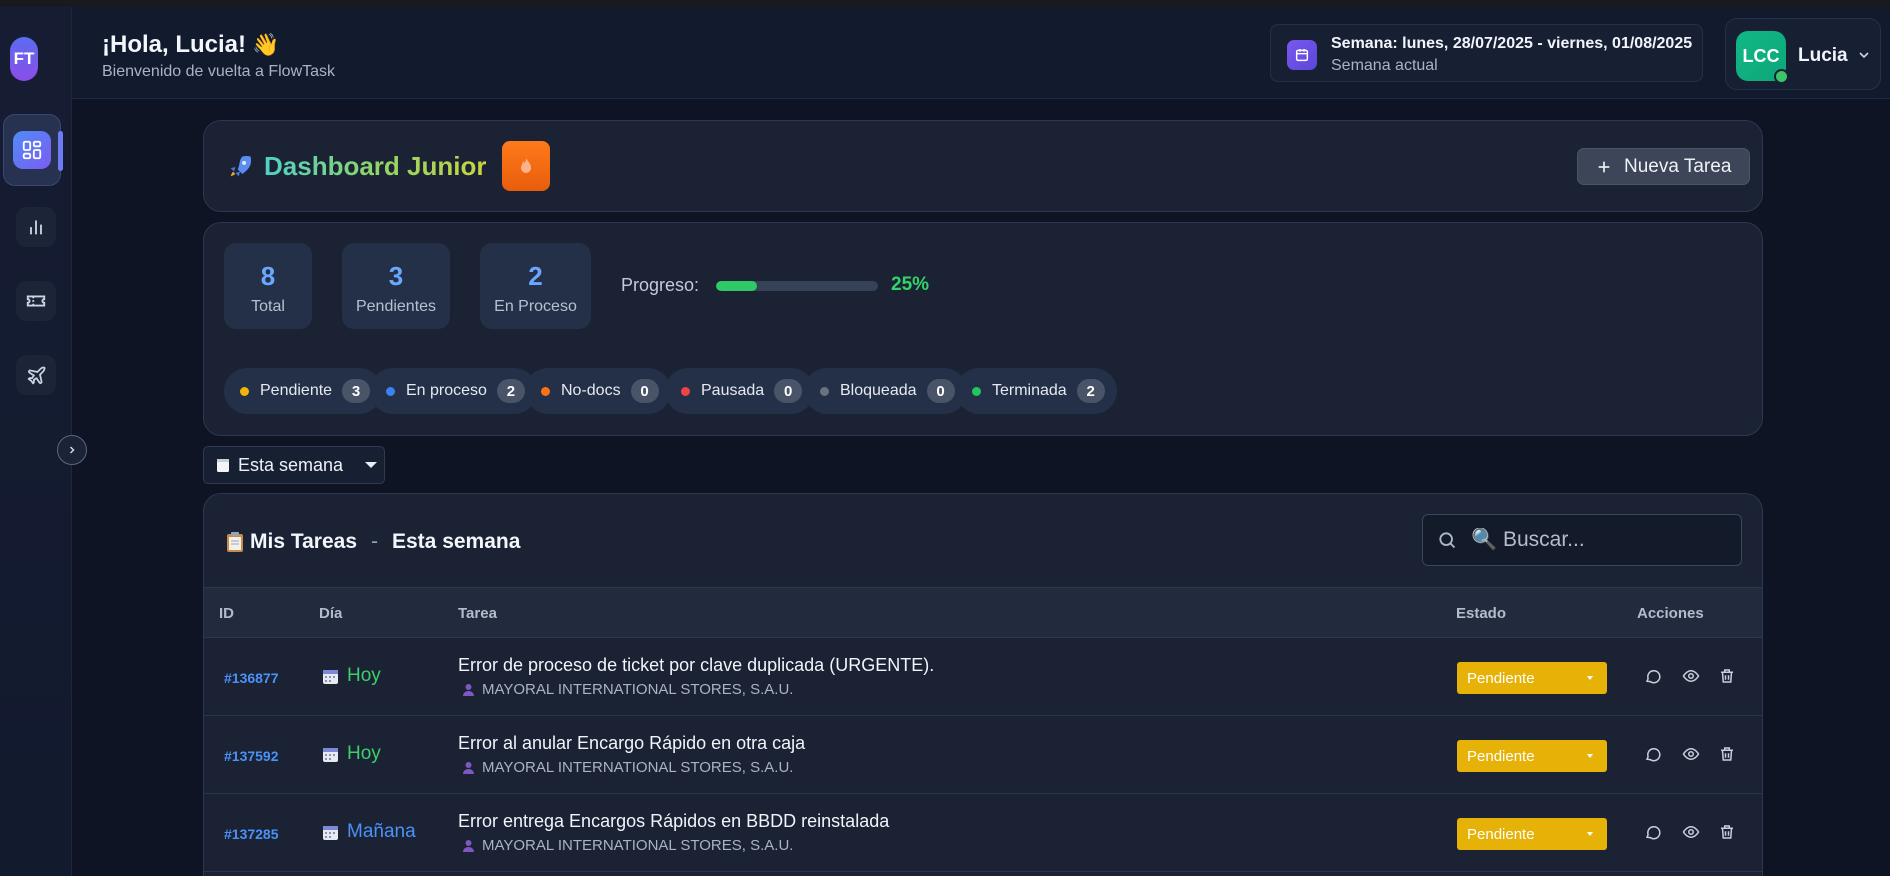 Image resolution: width=1890 pixels, height=876 pixels. Describe the element at coordinates (1481, 613) in the screenshot. I see `column-header-status: Estado` at that location.